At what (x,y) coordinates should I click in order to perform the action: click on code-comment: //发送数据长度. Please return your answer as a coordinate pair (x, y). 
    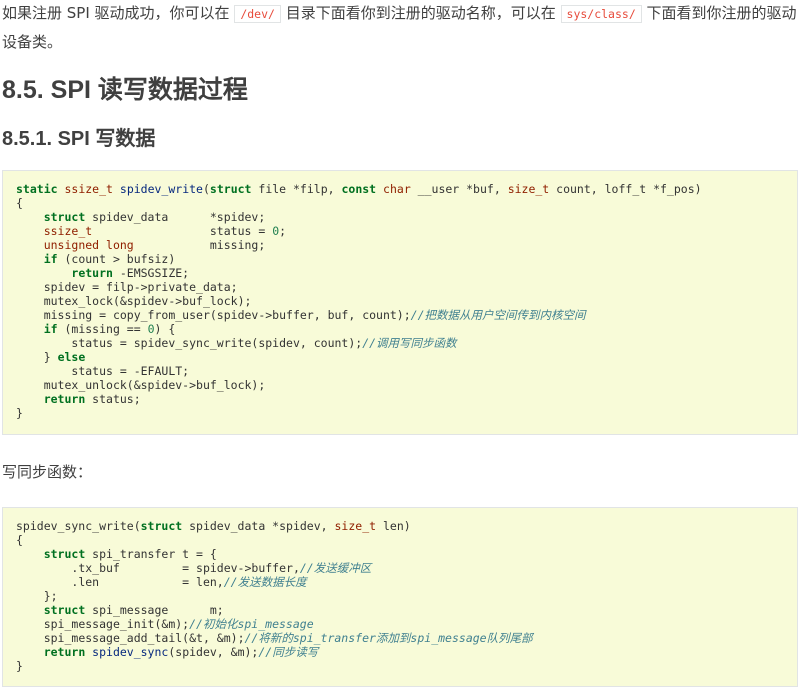
    Looking at the image, I should click on (265, 582).